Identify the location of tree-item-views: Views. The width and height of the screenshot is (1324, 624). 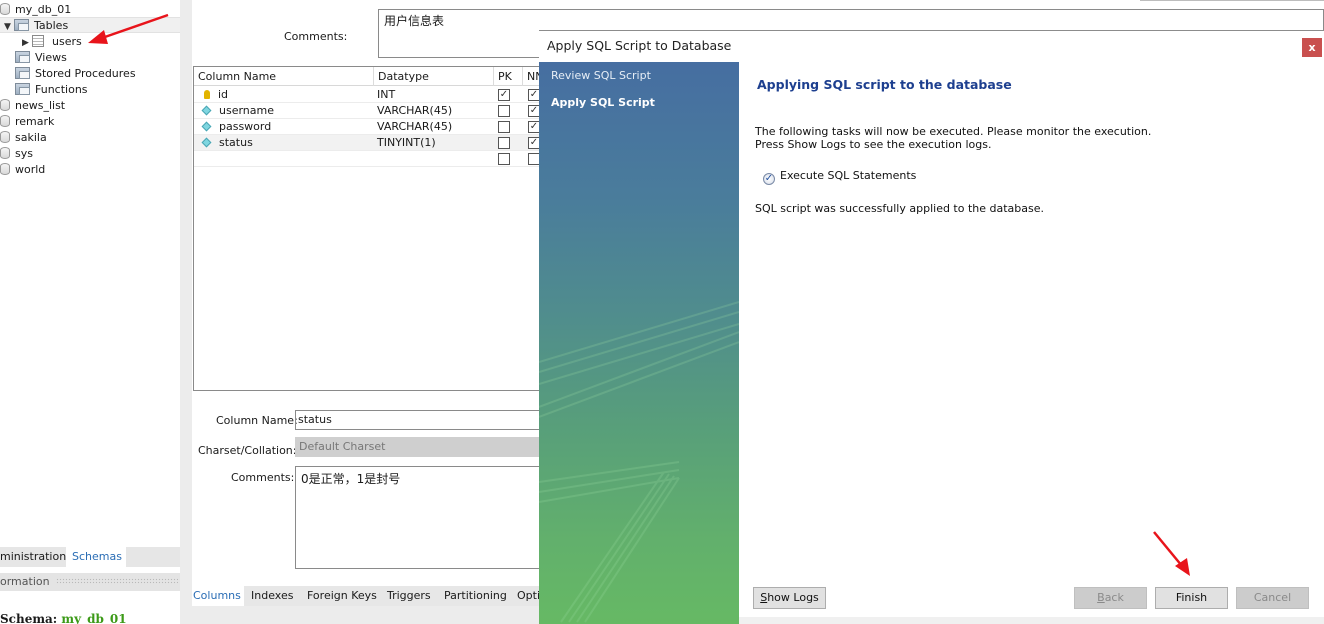
(41, 58).